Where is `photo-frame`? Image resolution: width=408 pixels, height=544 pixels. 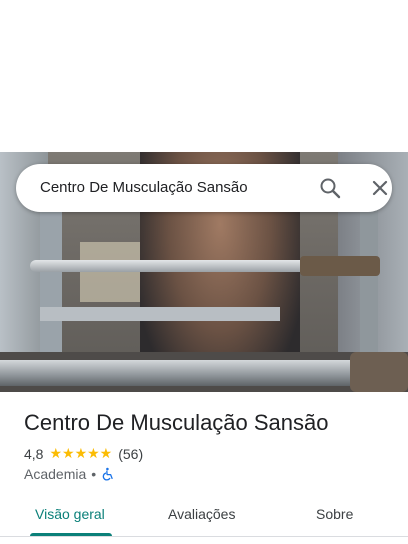 photo-frame is located at coordinates (160, 314).